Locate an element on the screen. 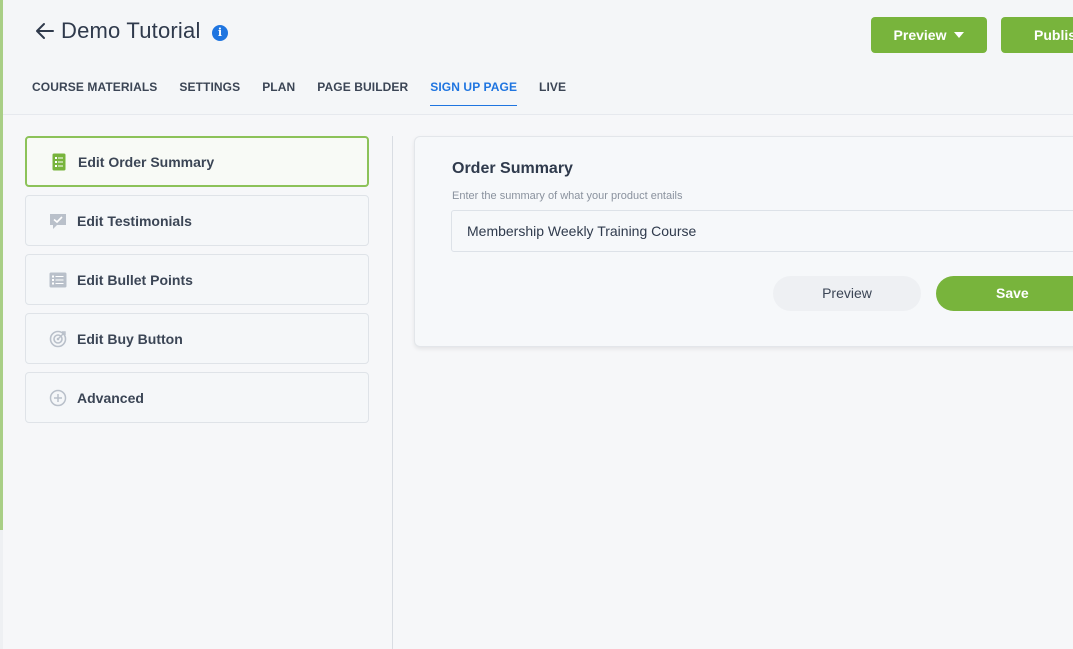 The image size is (1073, 649). page-title: Demo Tutorial is located at coordinates (131, 30).